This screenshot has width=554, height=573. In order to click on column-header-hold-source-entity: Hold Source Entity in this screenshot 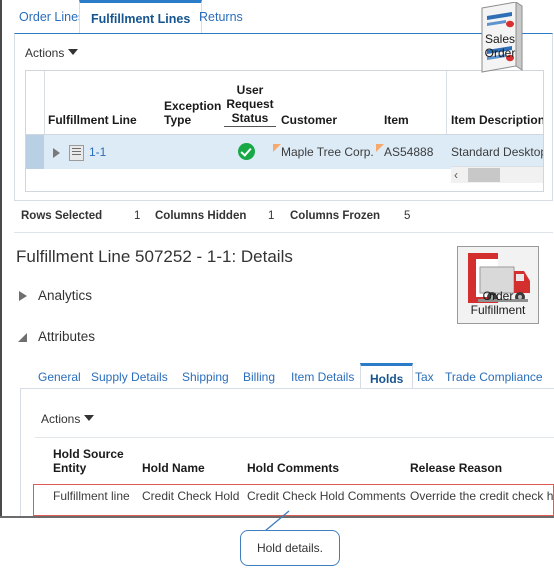, I will do `click(91, 461)`.